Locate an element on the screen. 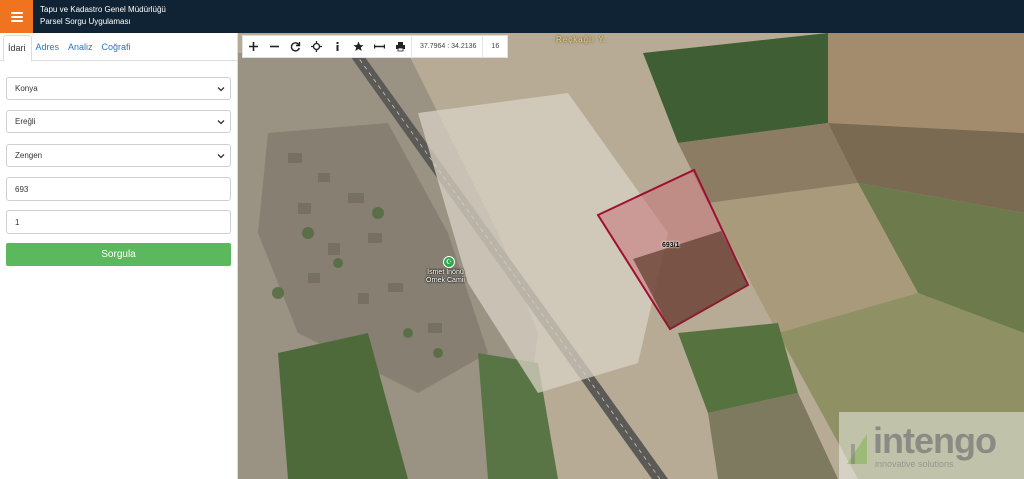 The height and width of the screenshot is (479, 1024). hamburger-icon is located at coordinates (16, 16).